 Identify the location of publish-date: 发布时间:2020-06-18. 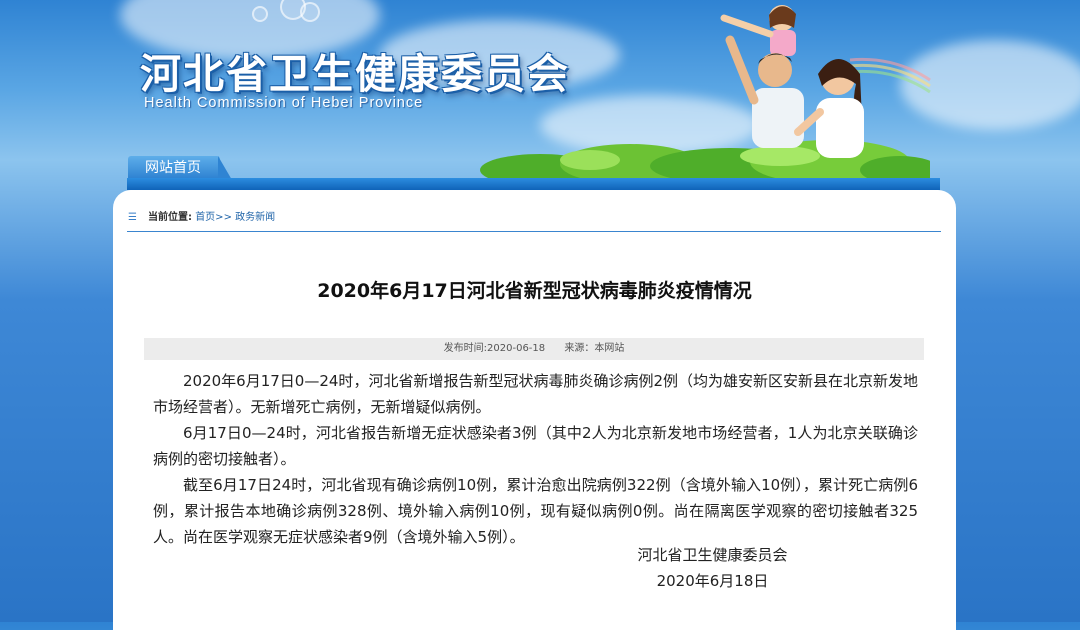
(494, 348).